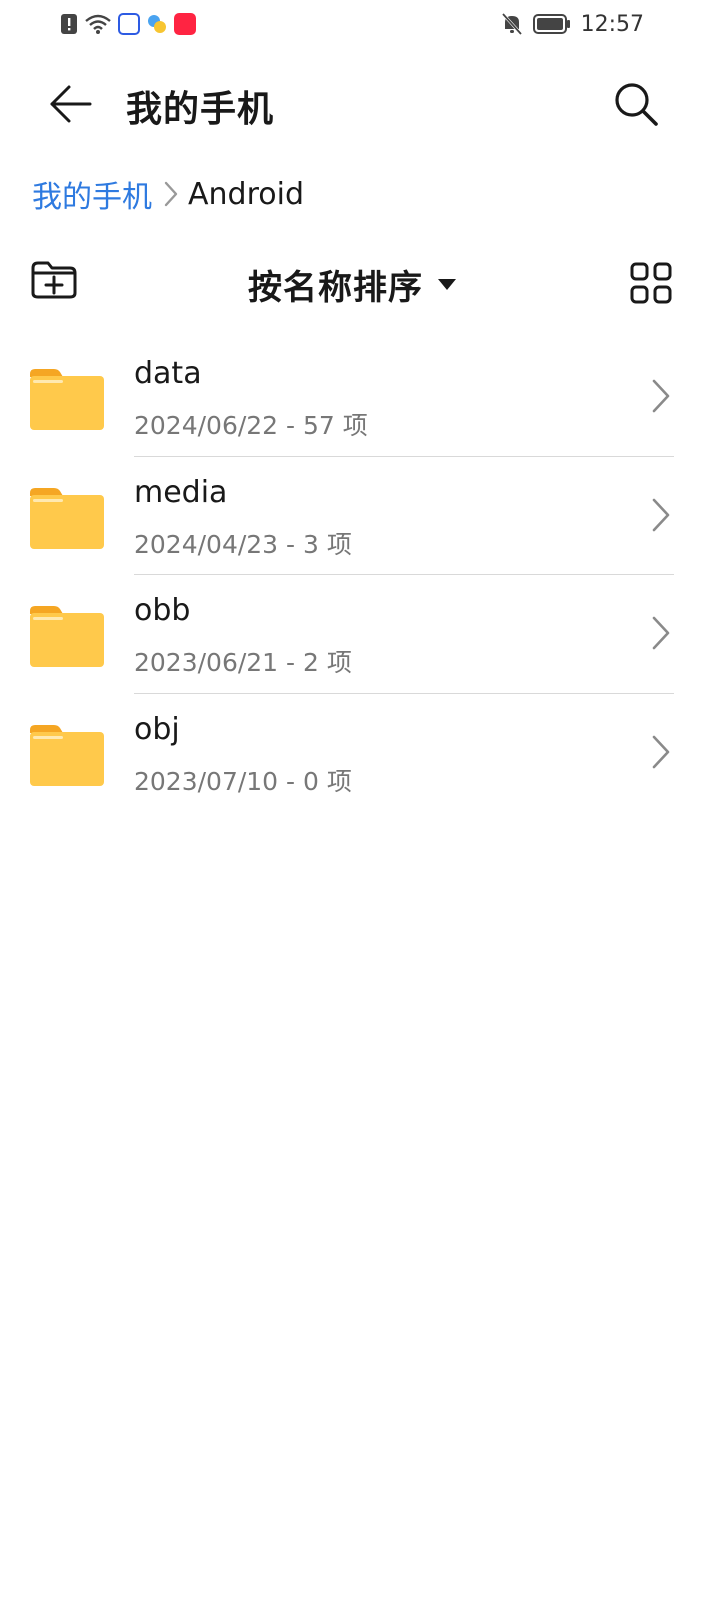 The image size is (720, 1600). I want to click on battery-icon, so click(551, 24).